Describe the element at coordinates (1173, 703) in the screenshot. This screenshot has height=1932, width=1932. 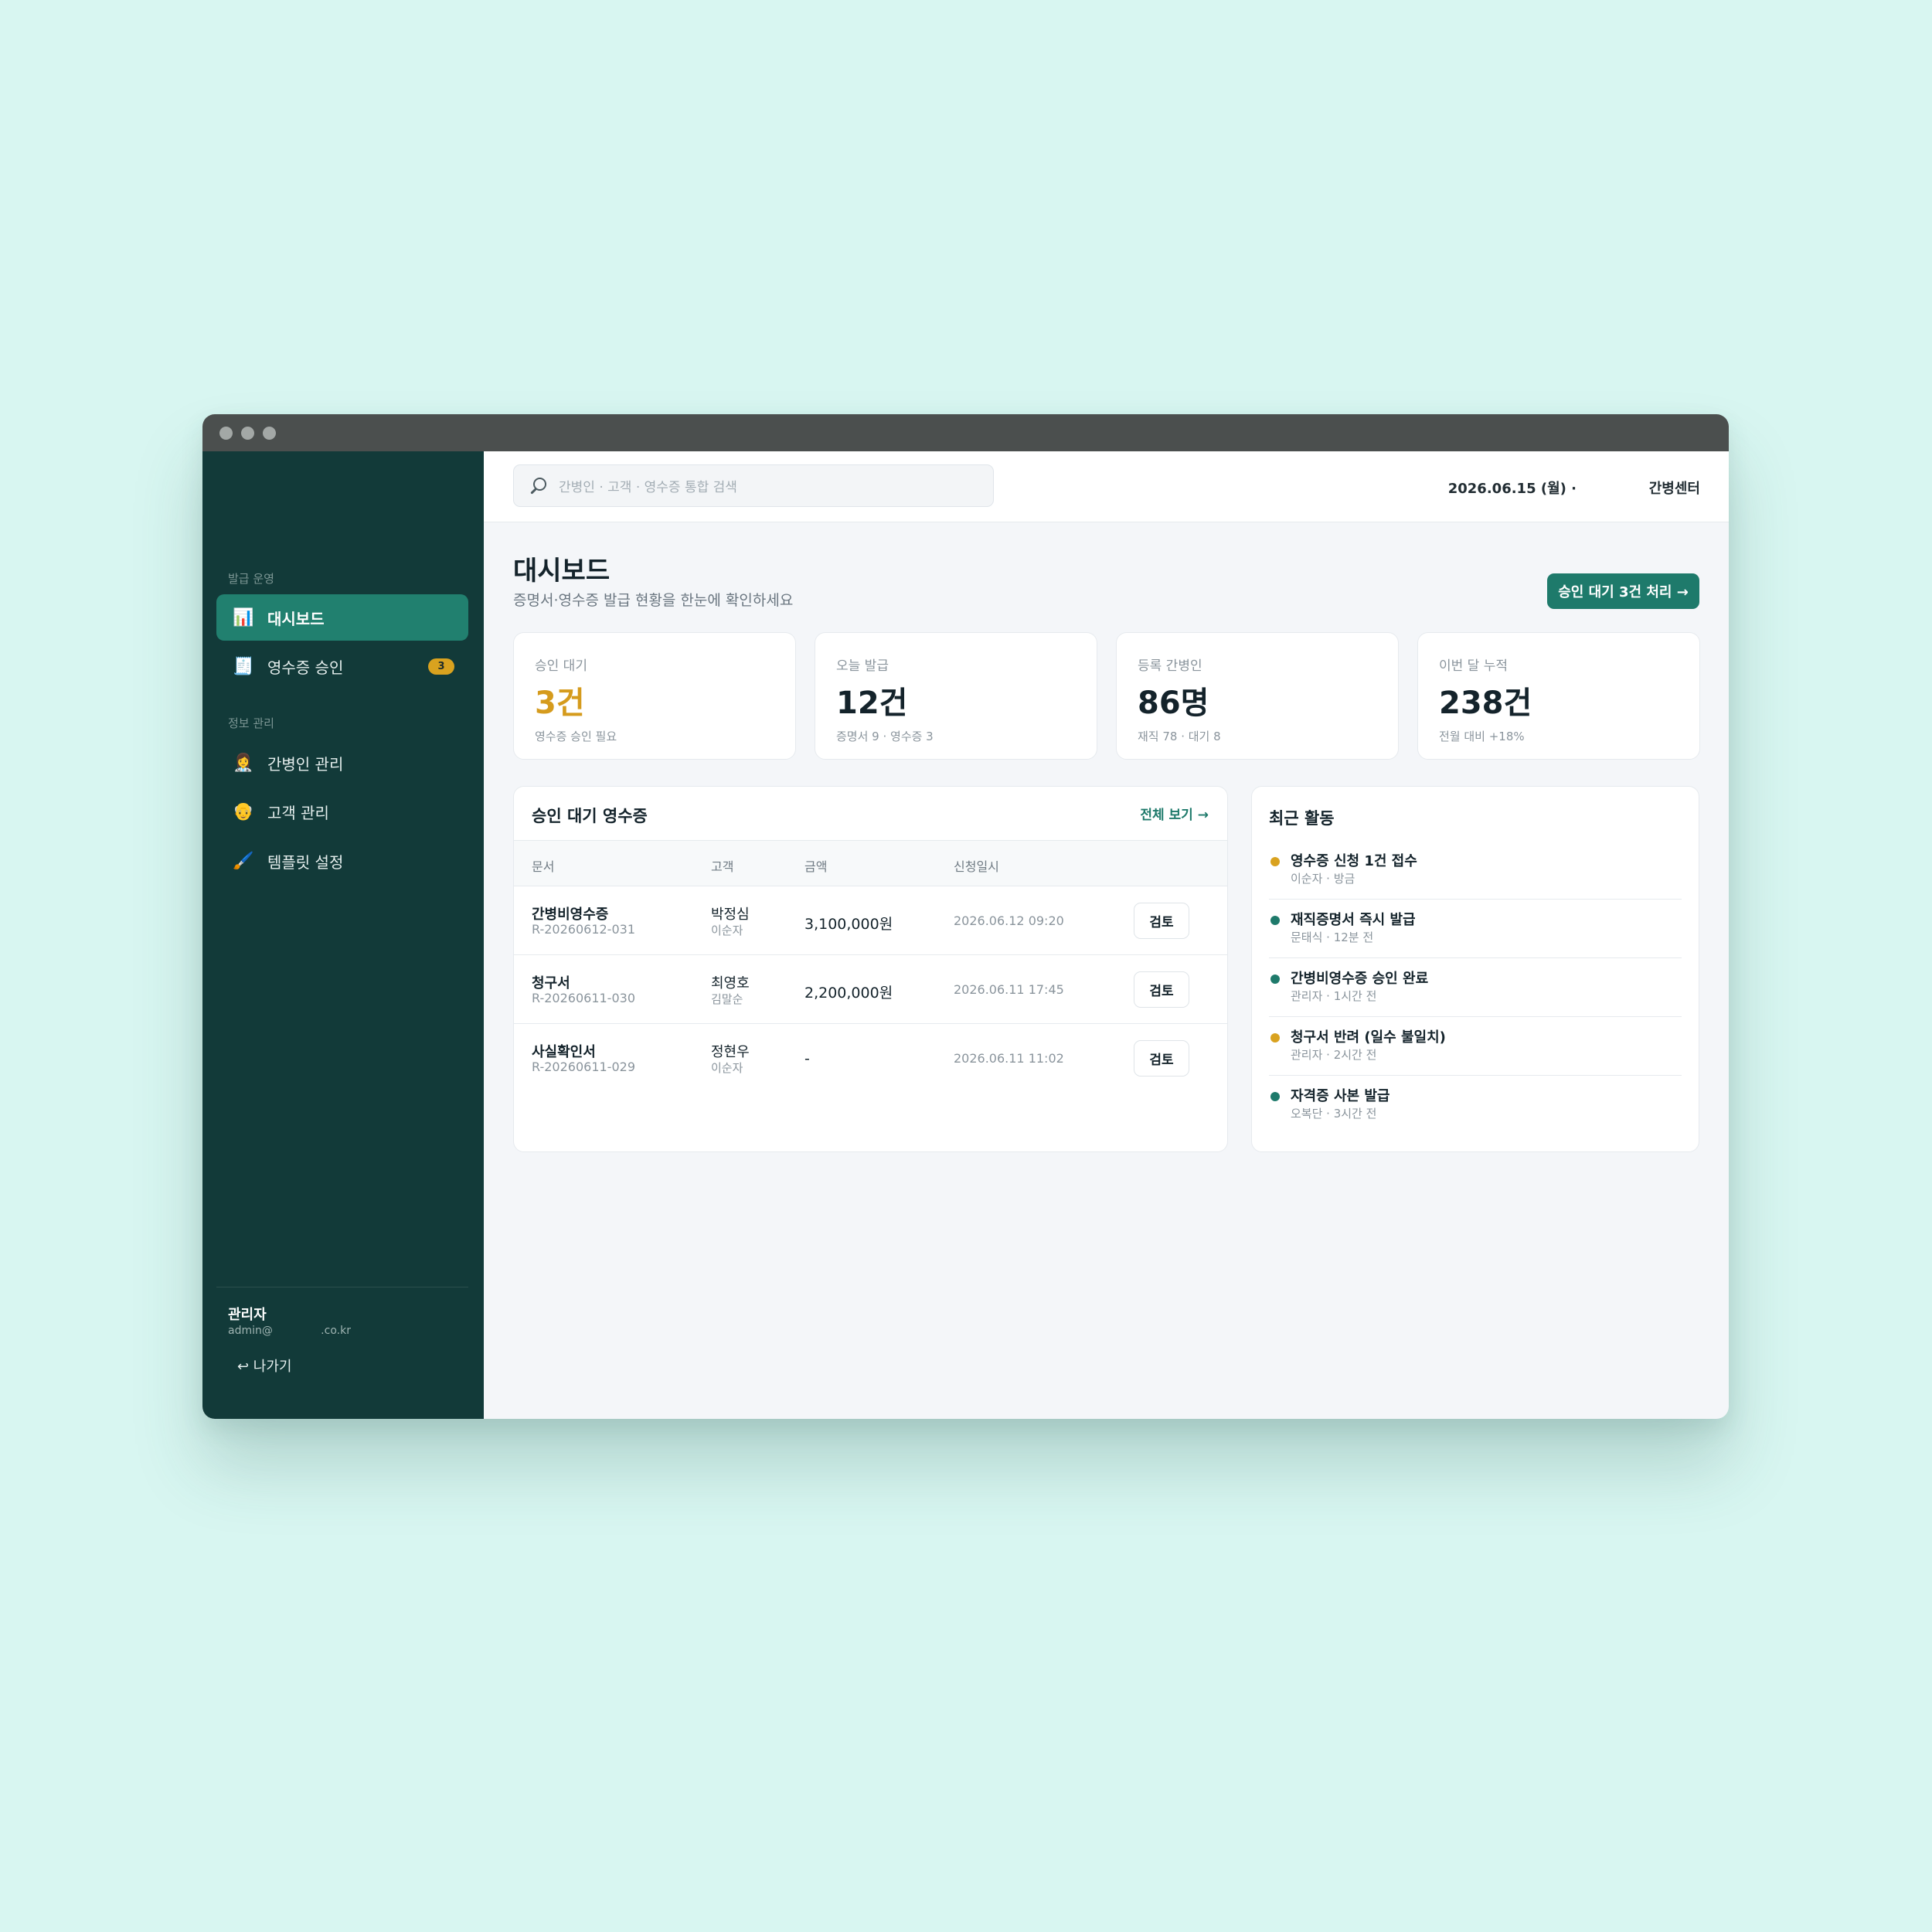
I see `stat-value: 86명` at that location.